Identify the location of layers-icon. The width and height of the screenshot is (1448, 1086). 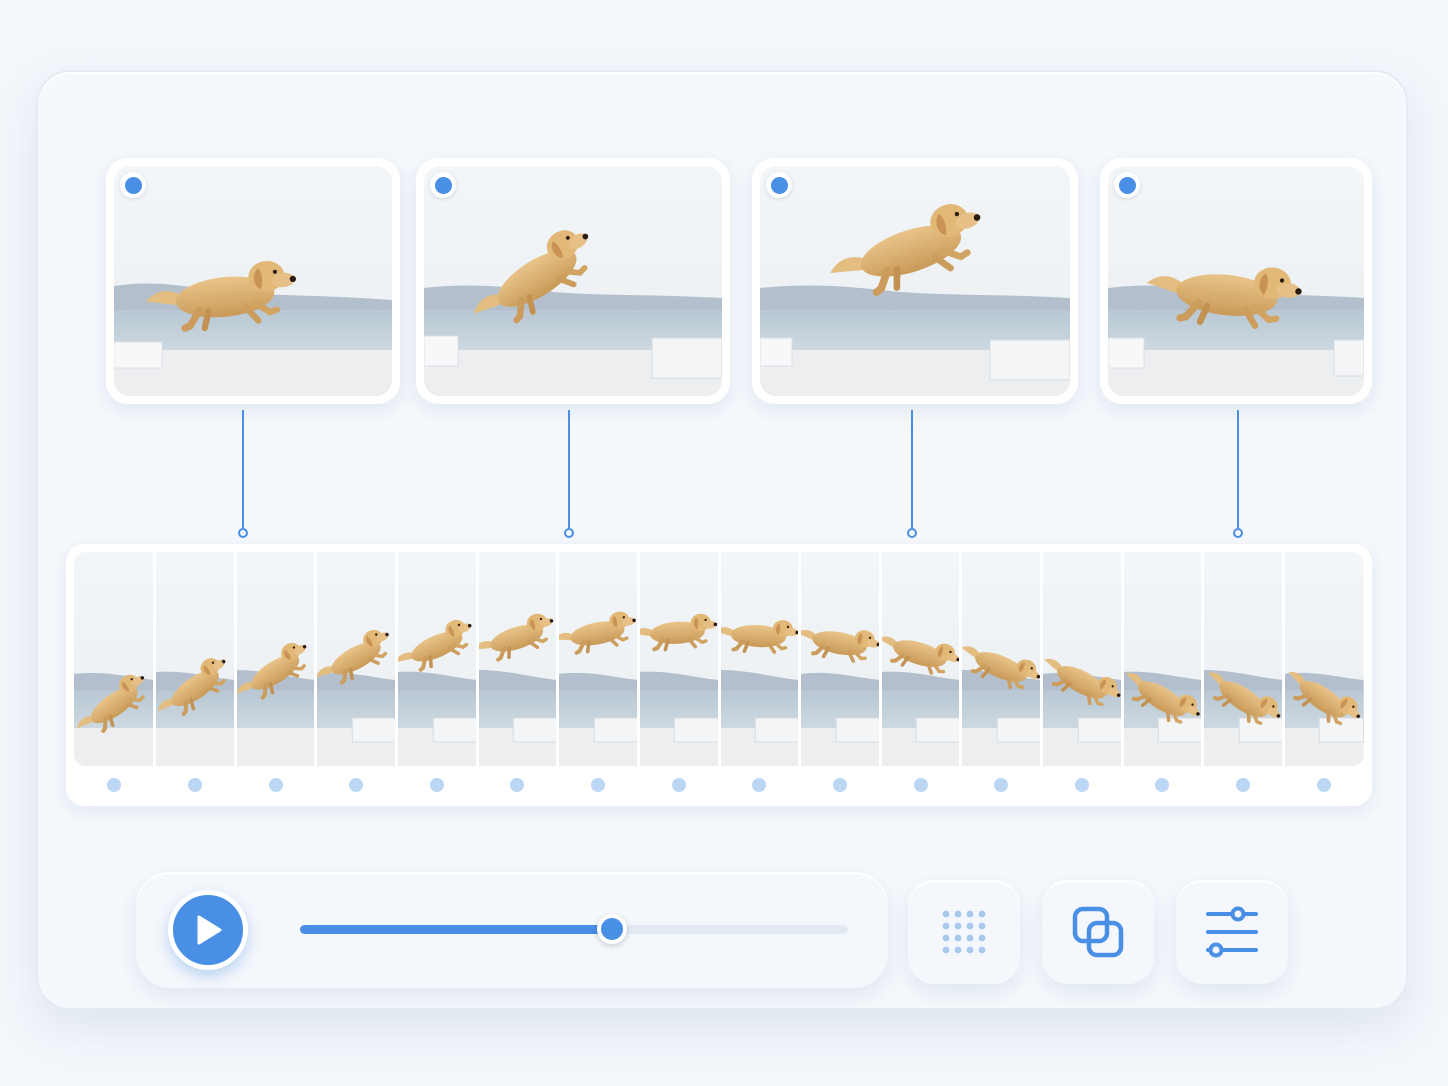
(1098, 932).